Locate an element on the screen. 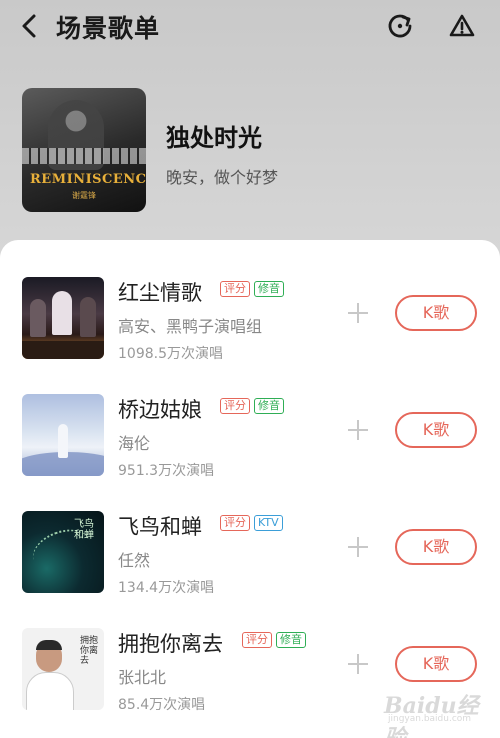  playlist-name: 独处时光 is located at coordinates (214, 138).